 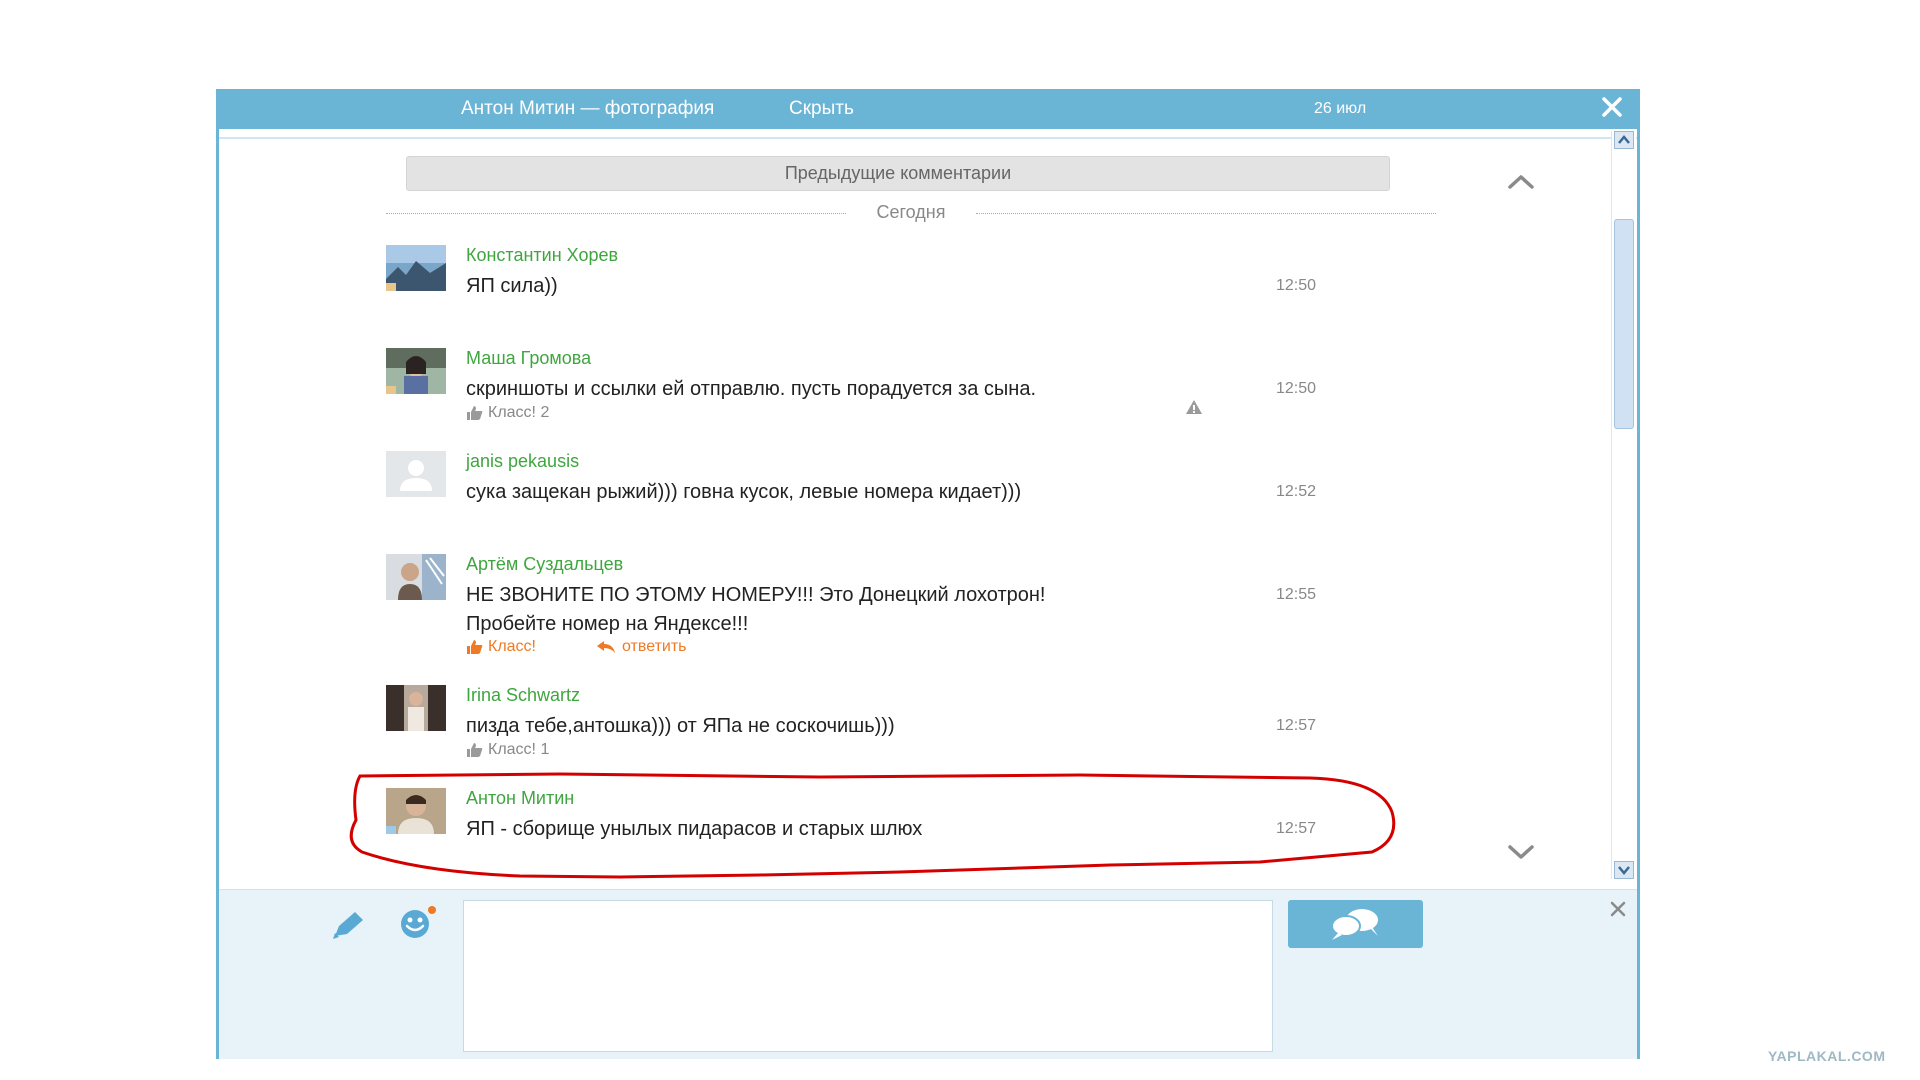 What do you see at coordinates (519, 412) in the screenshot?
I see `like-count-label: Класс! 2` at bounding box center [519, 412].